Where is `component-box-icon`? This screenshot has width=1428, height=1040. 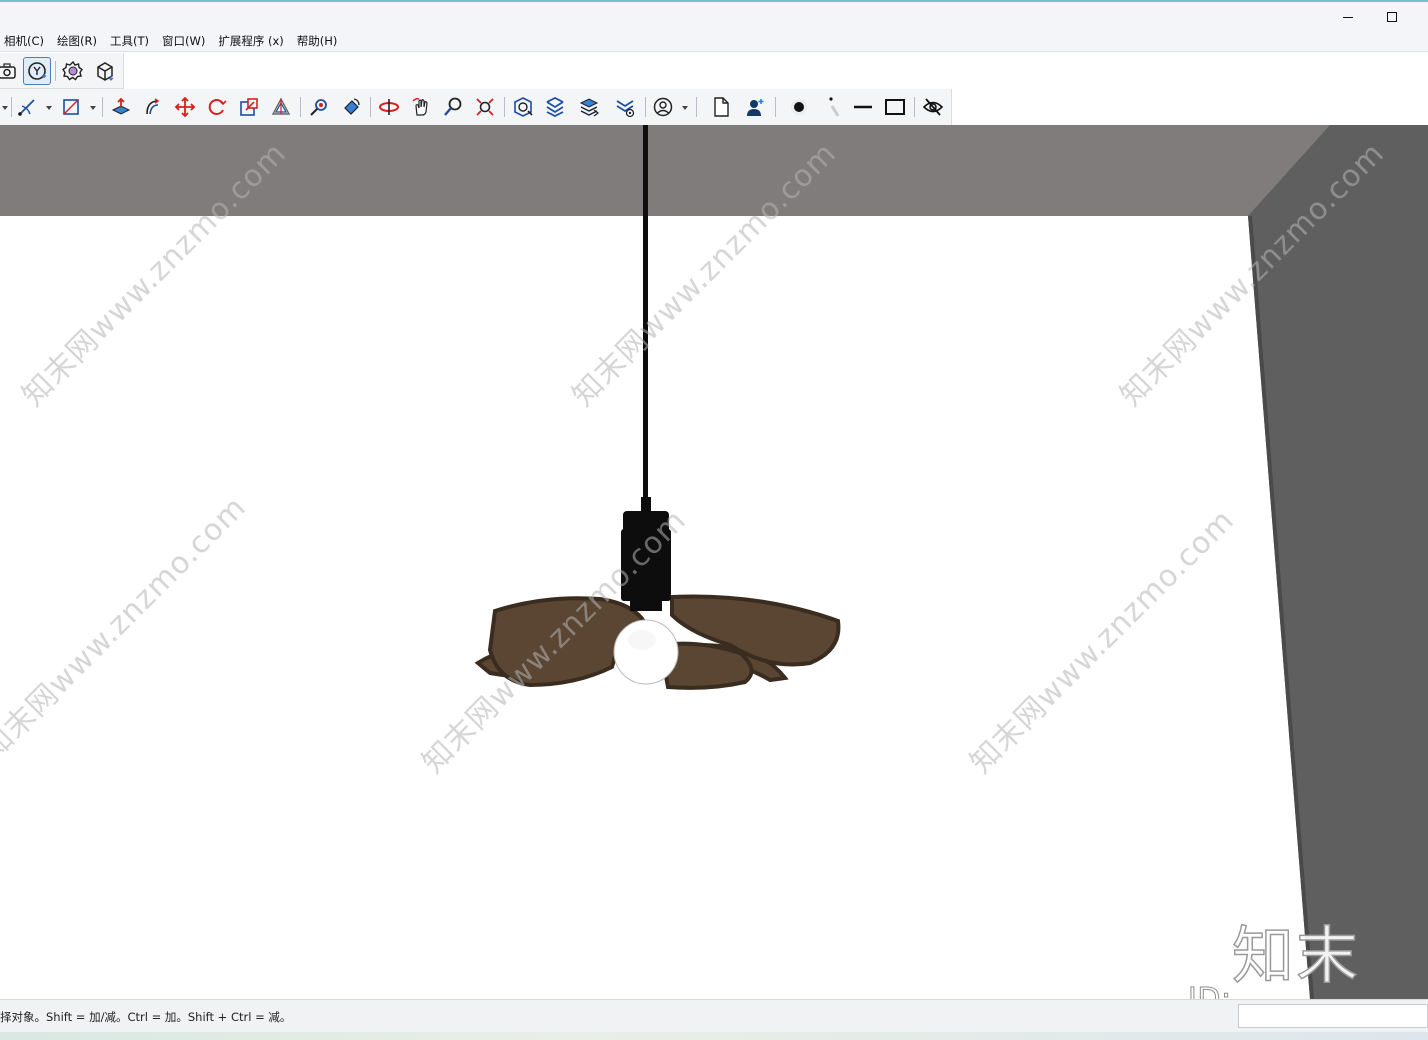
component-box-icon is located at coordinates (105, 71).